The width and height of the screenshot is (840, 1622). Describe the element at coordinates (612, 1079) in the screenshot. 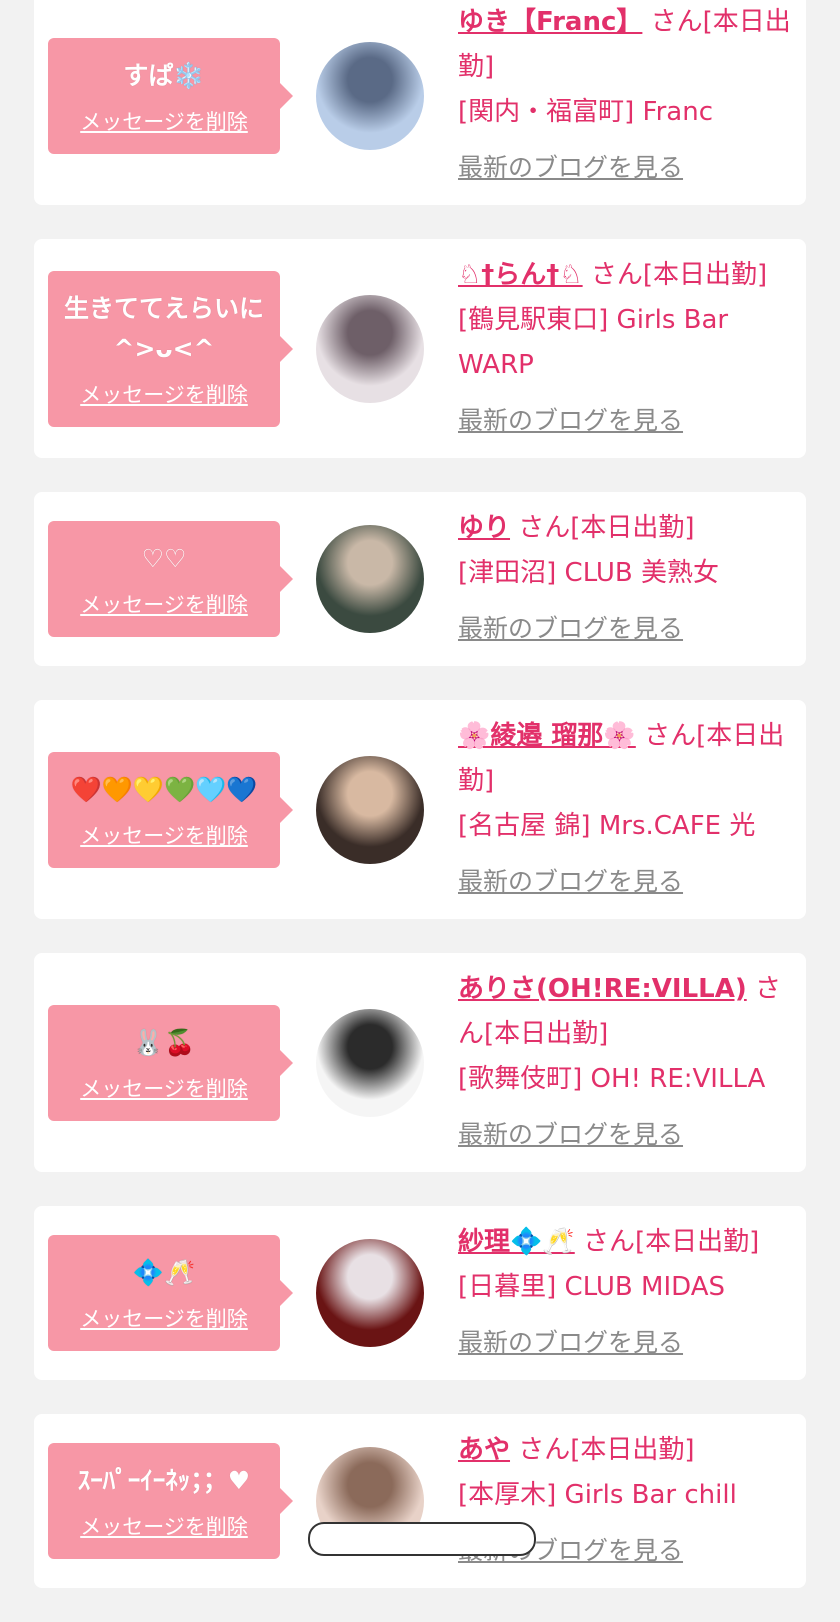

I see `shop-text: [歌舞伎町] OH! RE:VILLA` at that location.